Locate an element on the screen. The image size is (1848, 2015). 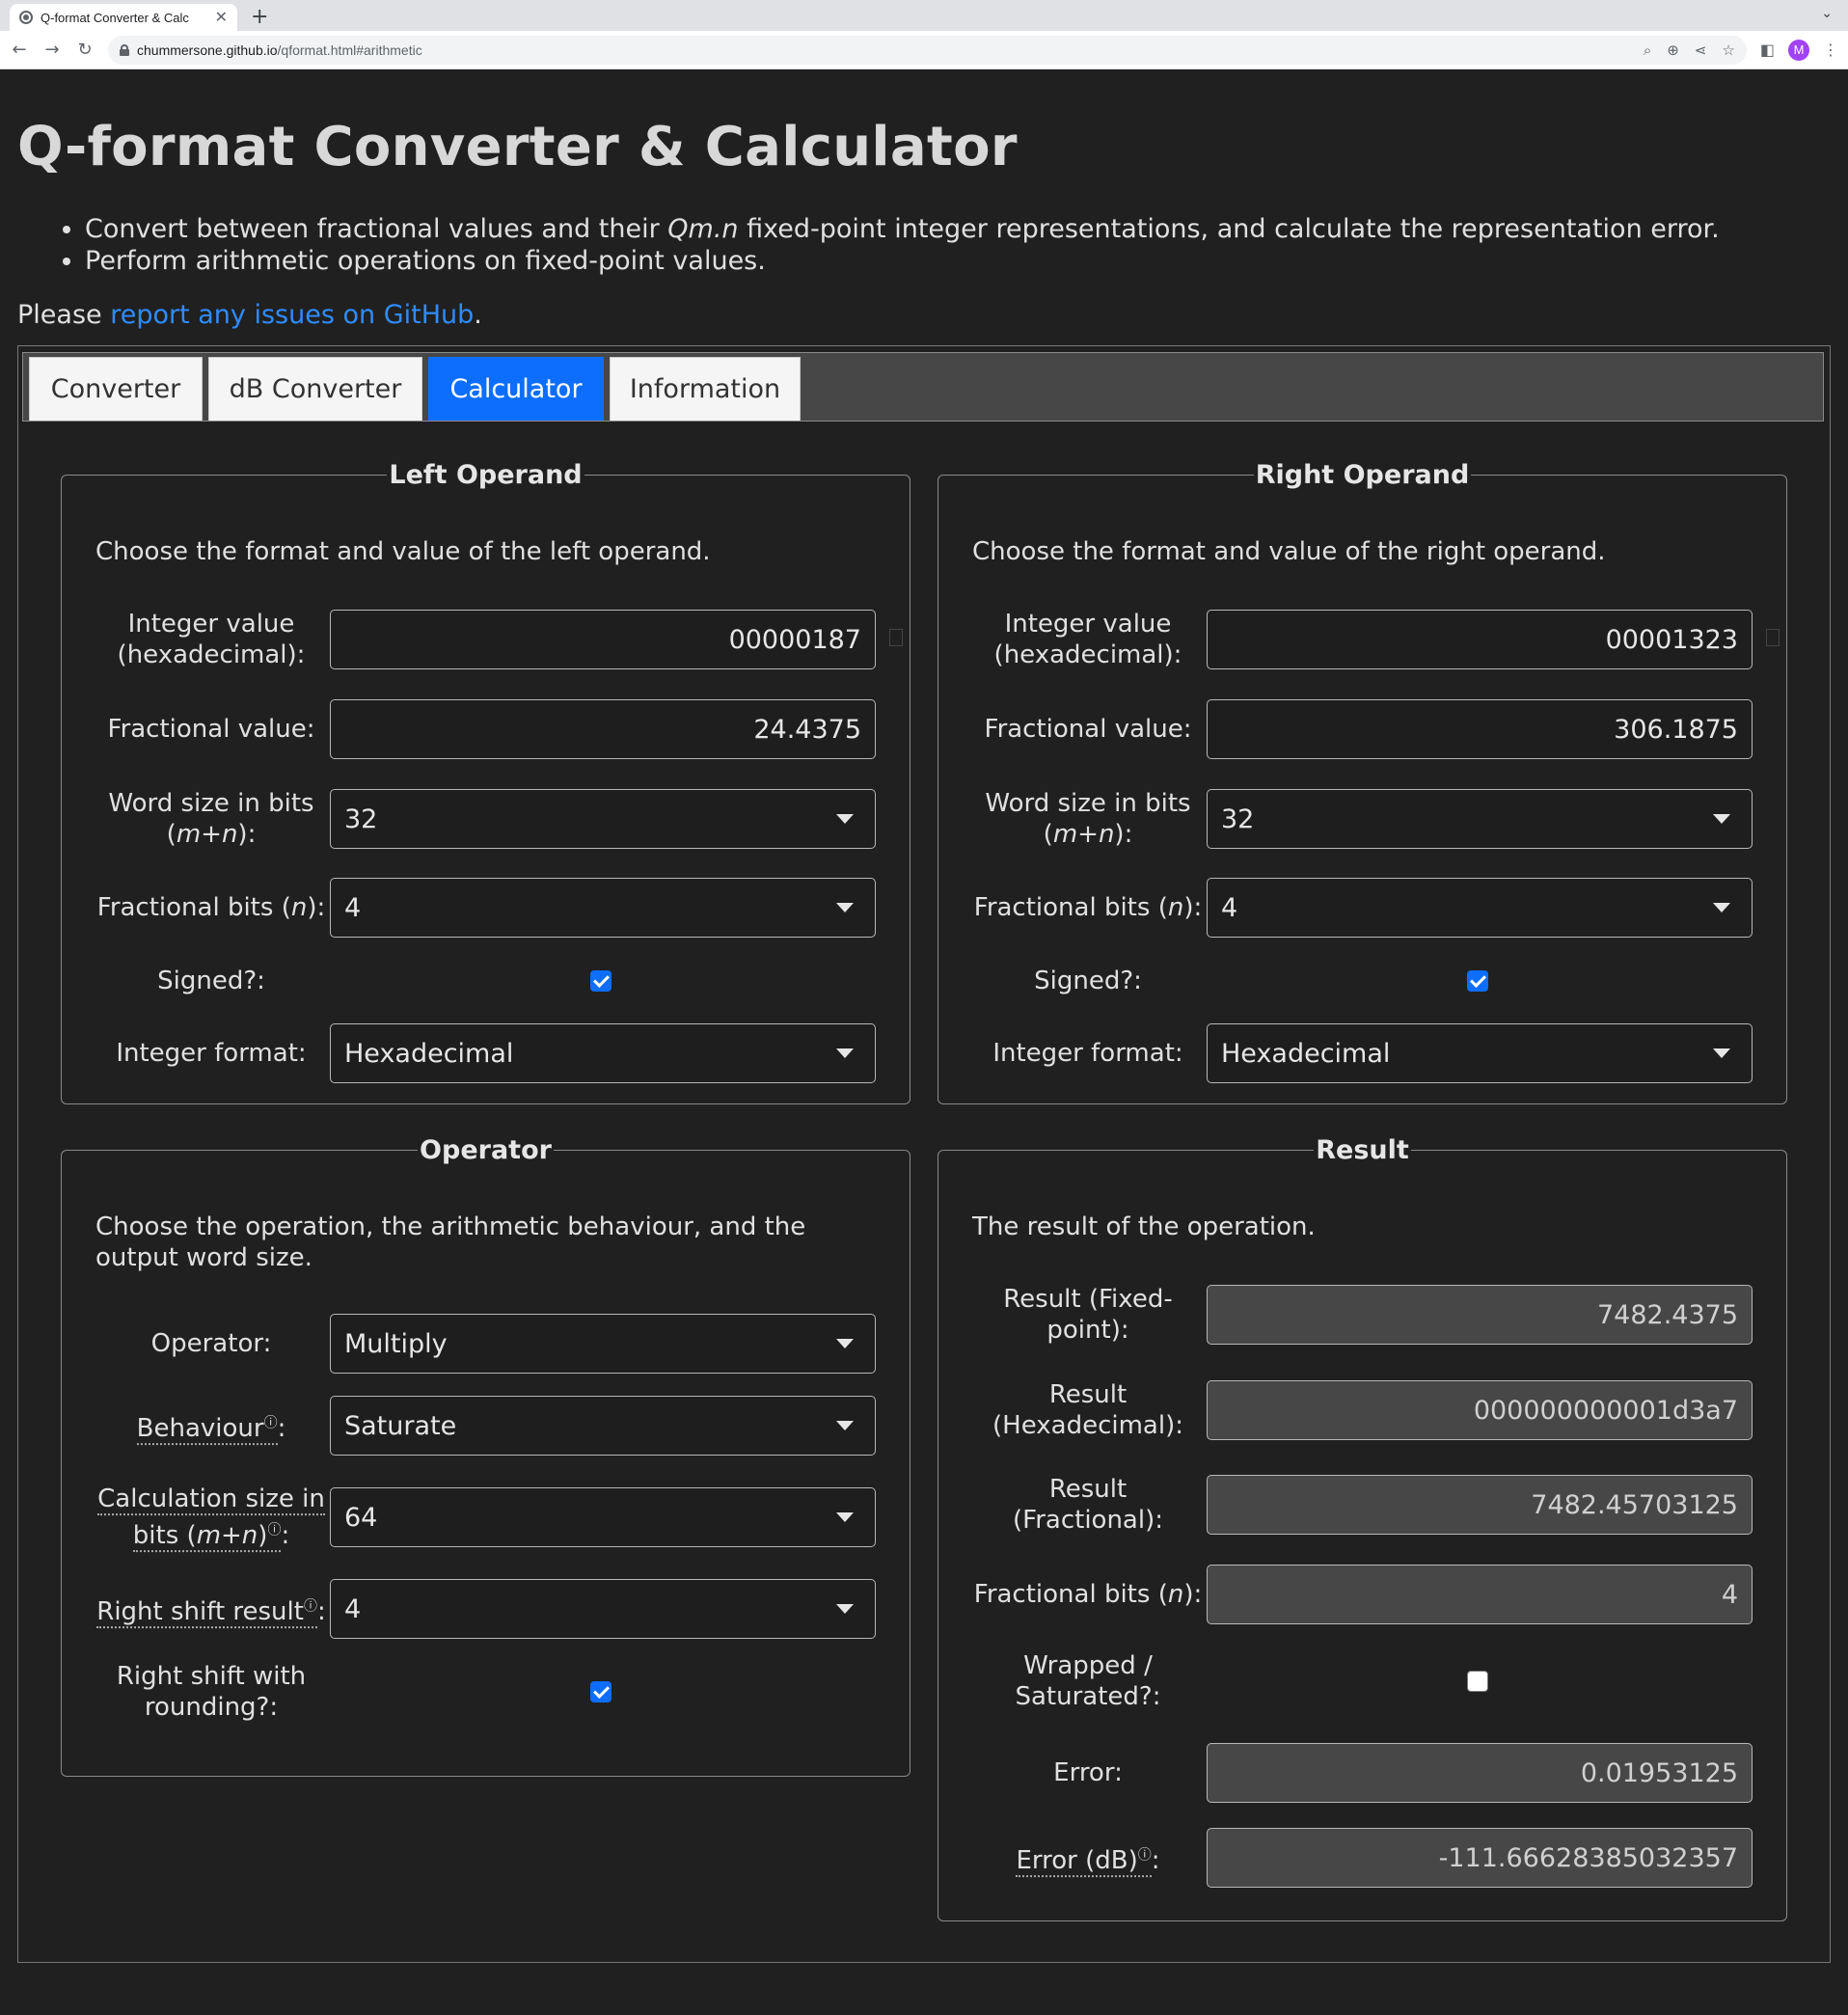
calc-size-select: 64 is located at coordinates (603, 1517).